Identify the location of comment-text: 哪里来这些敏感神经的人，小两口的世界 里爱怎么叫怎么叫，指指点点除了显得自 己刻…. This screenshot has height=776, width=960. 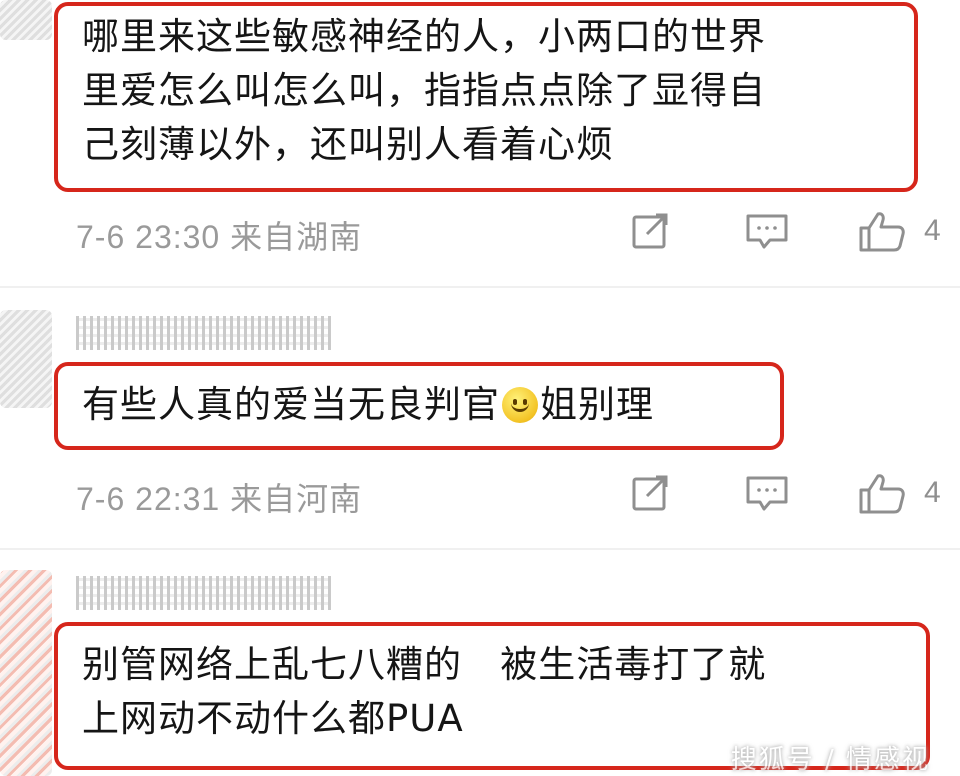
(424, 90).